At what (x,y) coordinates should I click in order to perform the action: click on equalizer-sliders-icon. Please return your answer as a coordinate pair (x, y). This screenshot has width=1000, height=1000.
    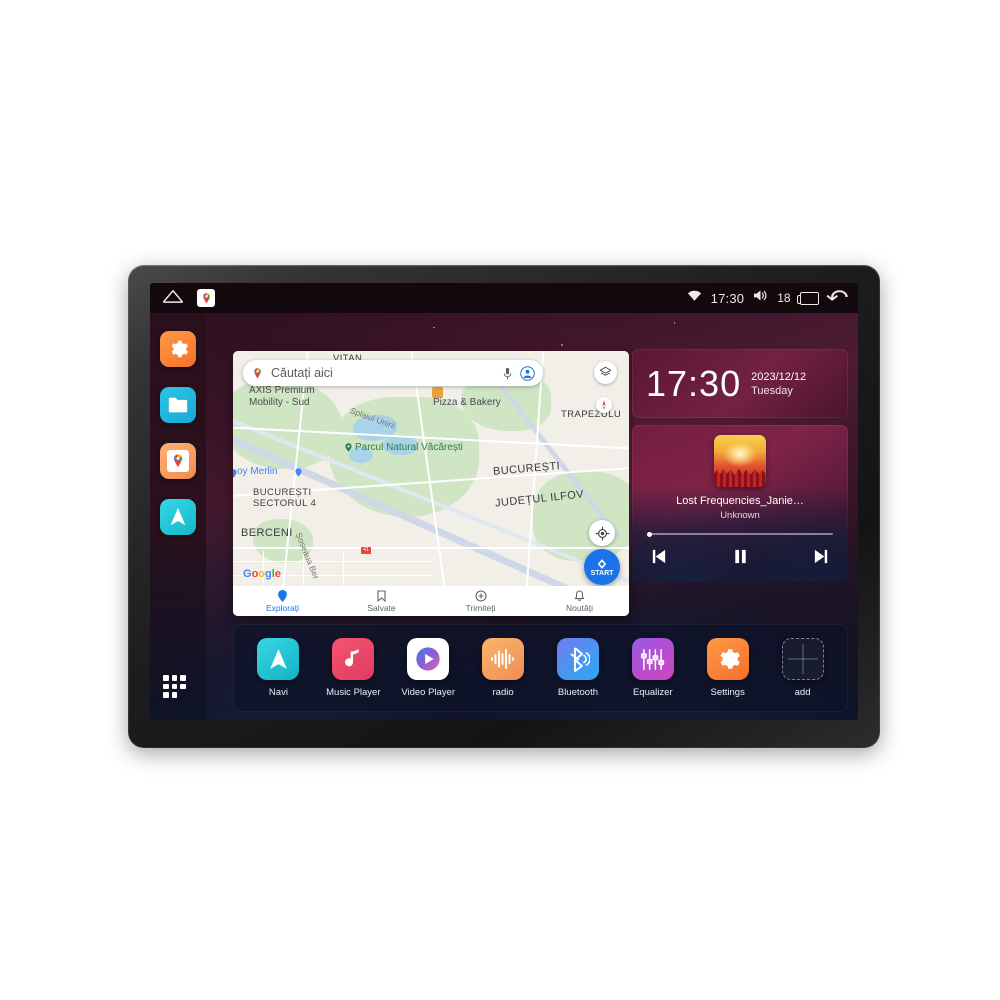
    Looking at the image, I should click on (652, 659).